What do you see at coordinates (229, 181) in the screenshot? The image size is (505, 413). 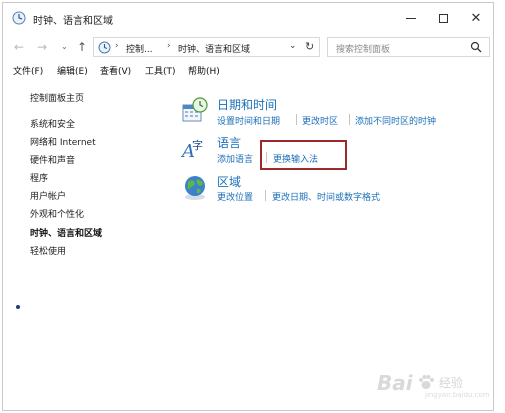 I see `category-title-region: 区域` at bounding box center [229, 181].